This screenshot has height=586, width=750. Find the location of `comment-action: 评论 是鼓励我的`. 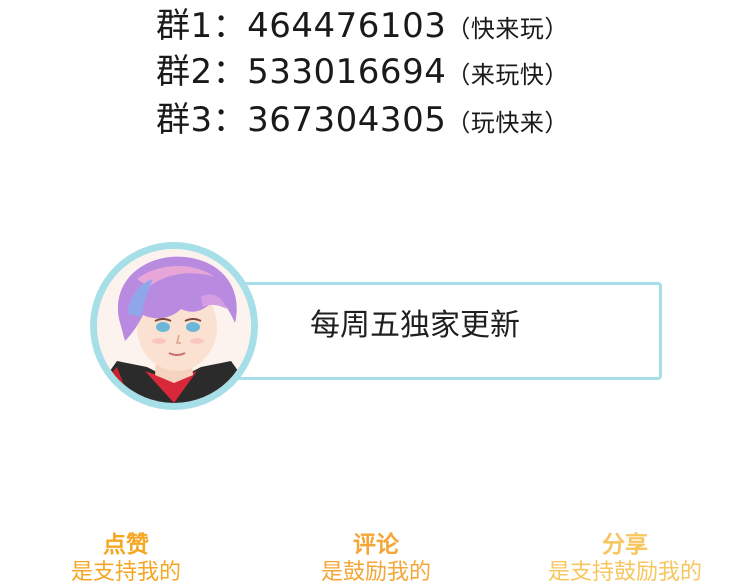

comment-action: 评论 是鼓励我的 is located at coordinates (376, 559).